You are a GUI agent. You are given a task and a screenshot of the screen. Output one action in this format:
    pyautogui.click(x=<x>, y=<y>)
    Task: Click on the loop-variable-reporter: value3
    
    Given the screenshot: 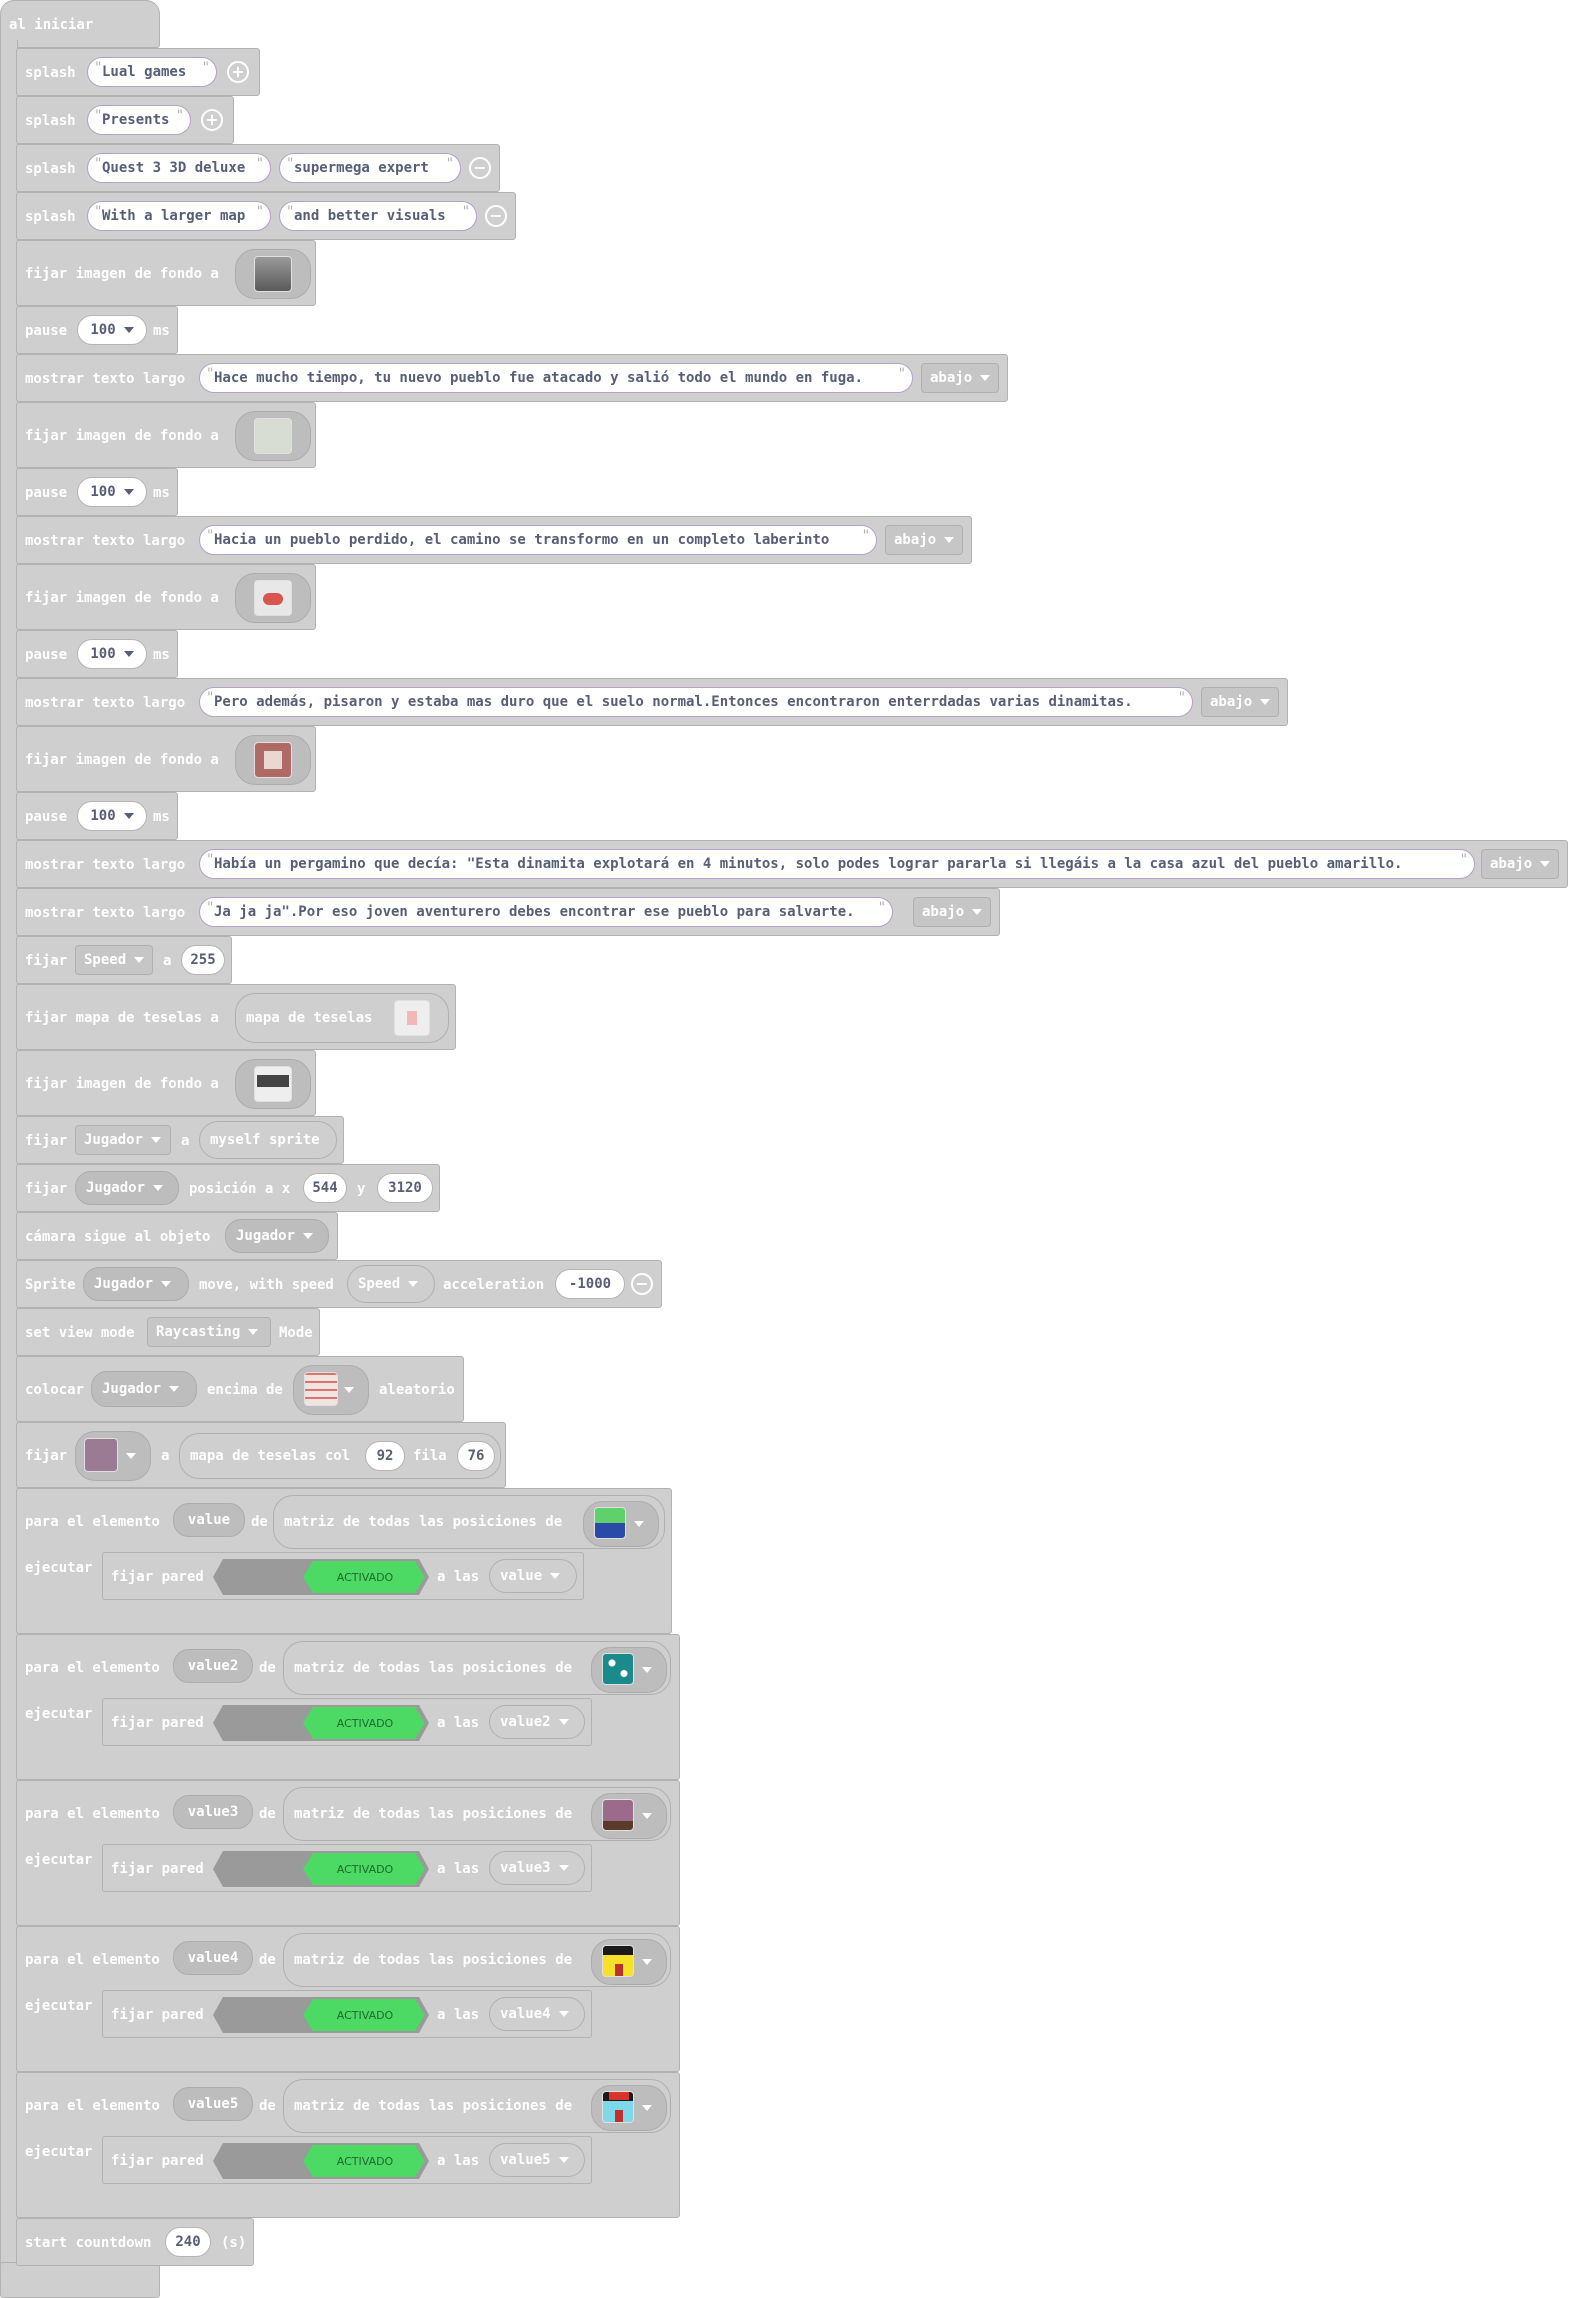 What is the action you would take?
    pyautogui.click(x=213, y=1812)
    